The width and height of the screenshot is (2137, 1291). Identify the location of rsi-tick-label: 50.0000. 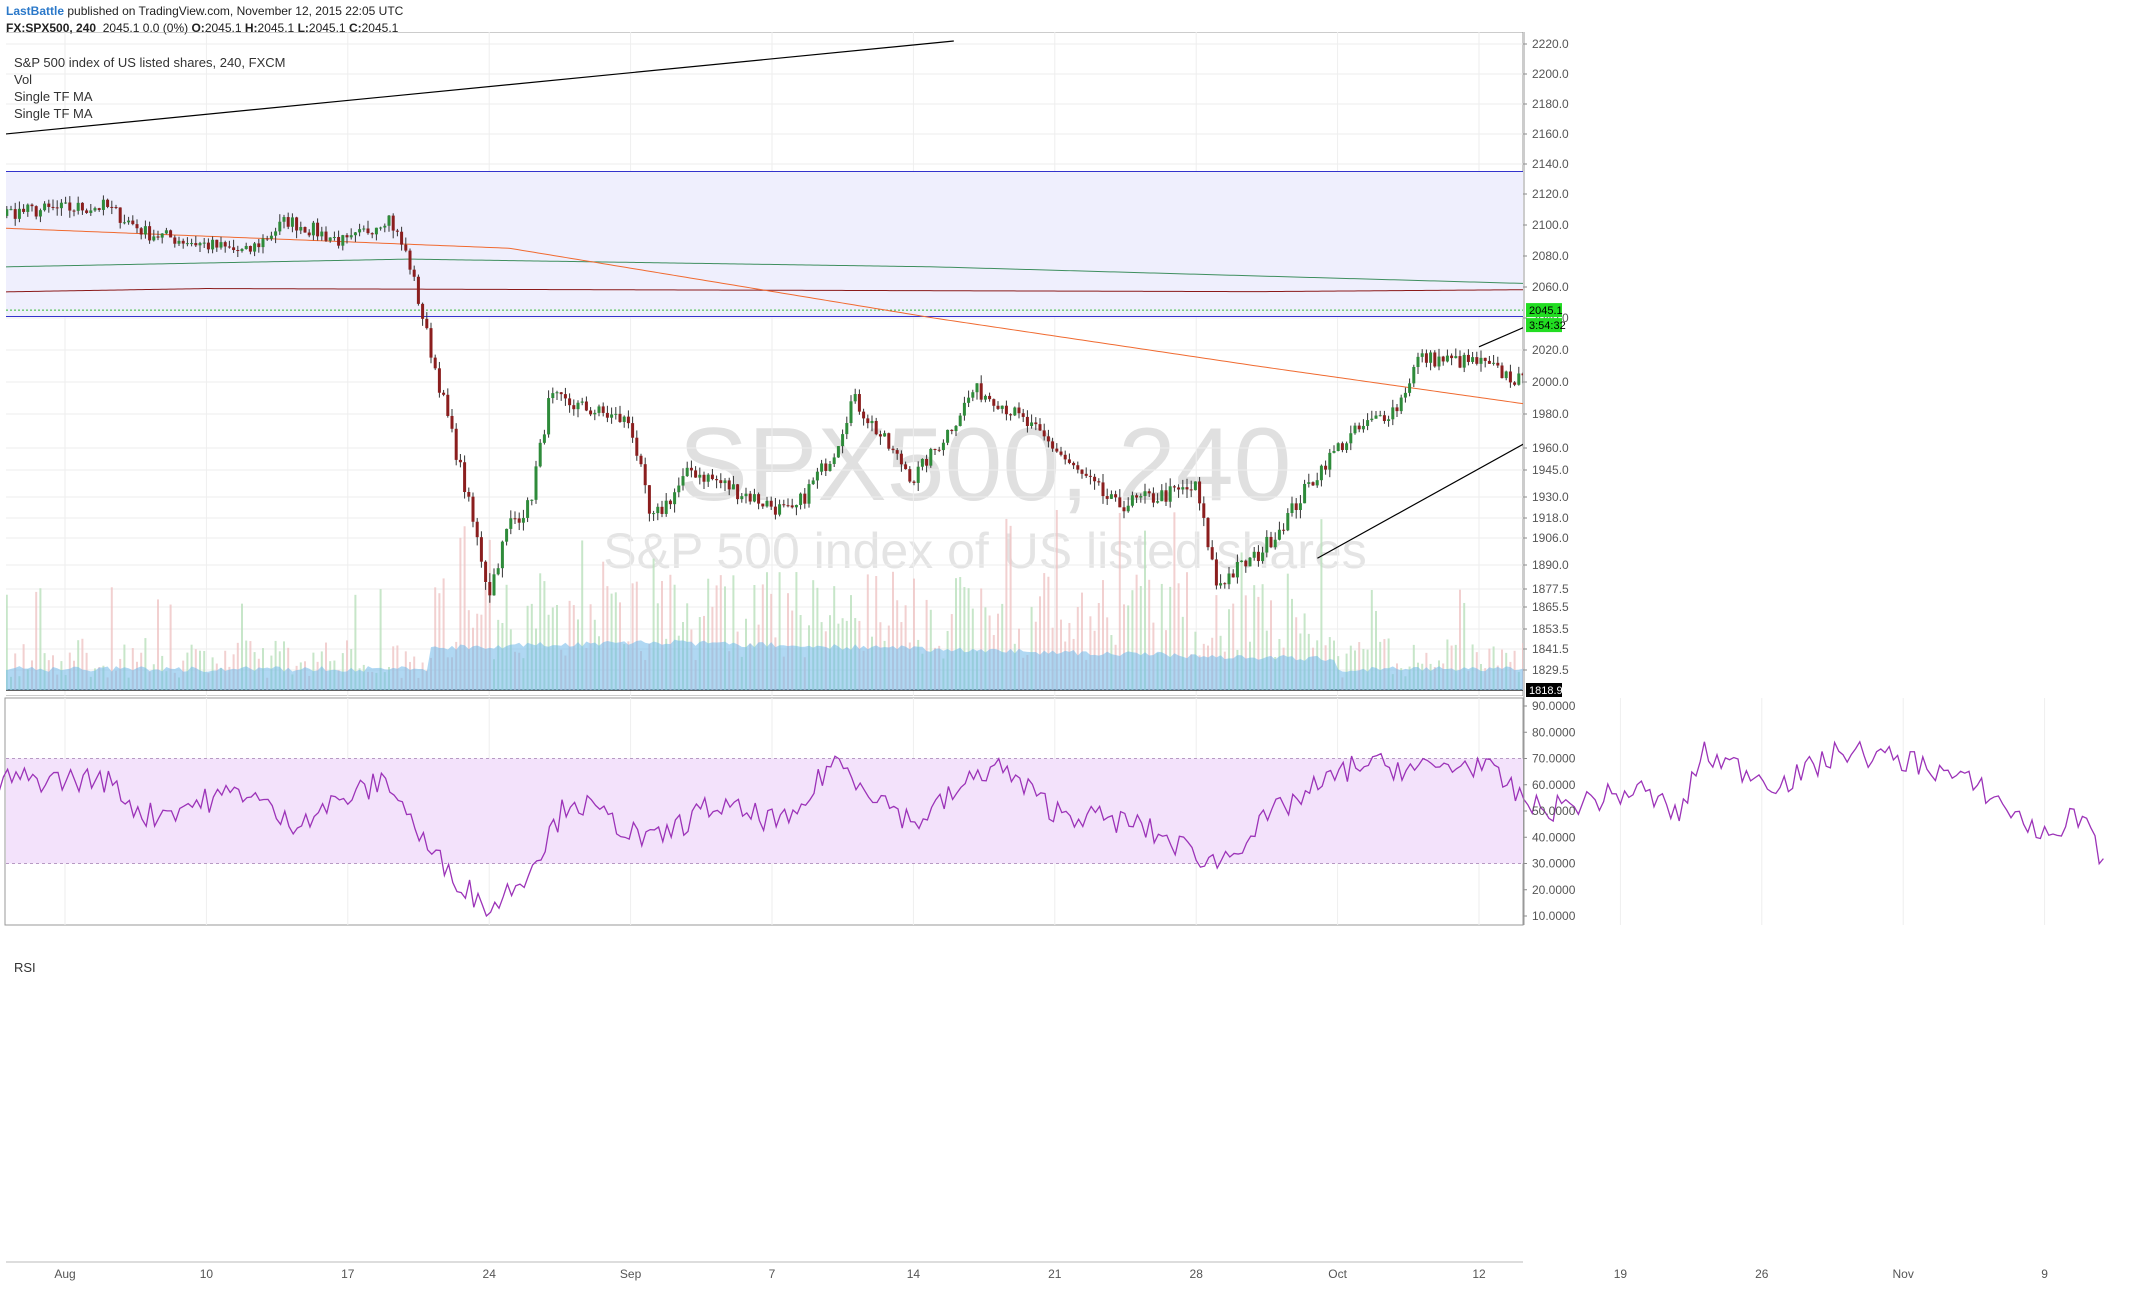
(1554, 811).